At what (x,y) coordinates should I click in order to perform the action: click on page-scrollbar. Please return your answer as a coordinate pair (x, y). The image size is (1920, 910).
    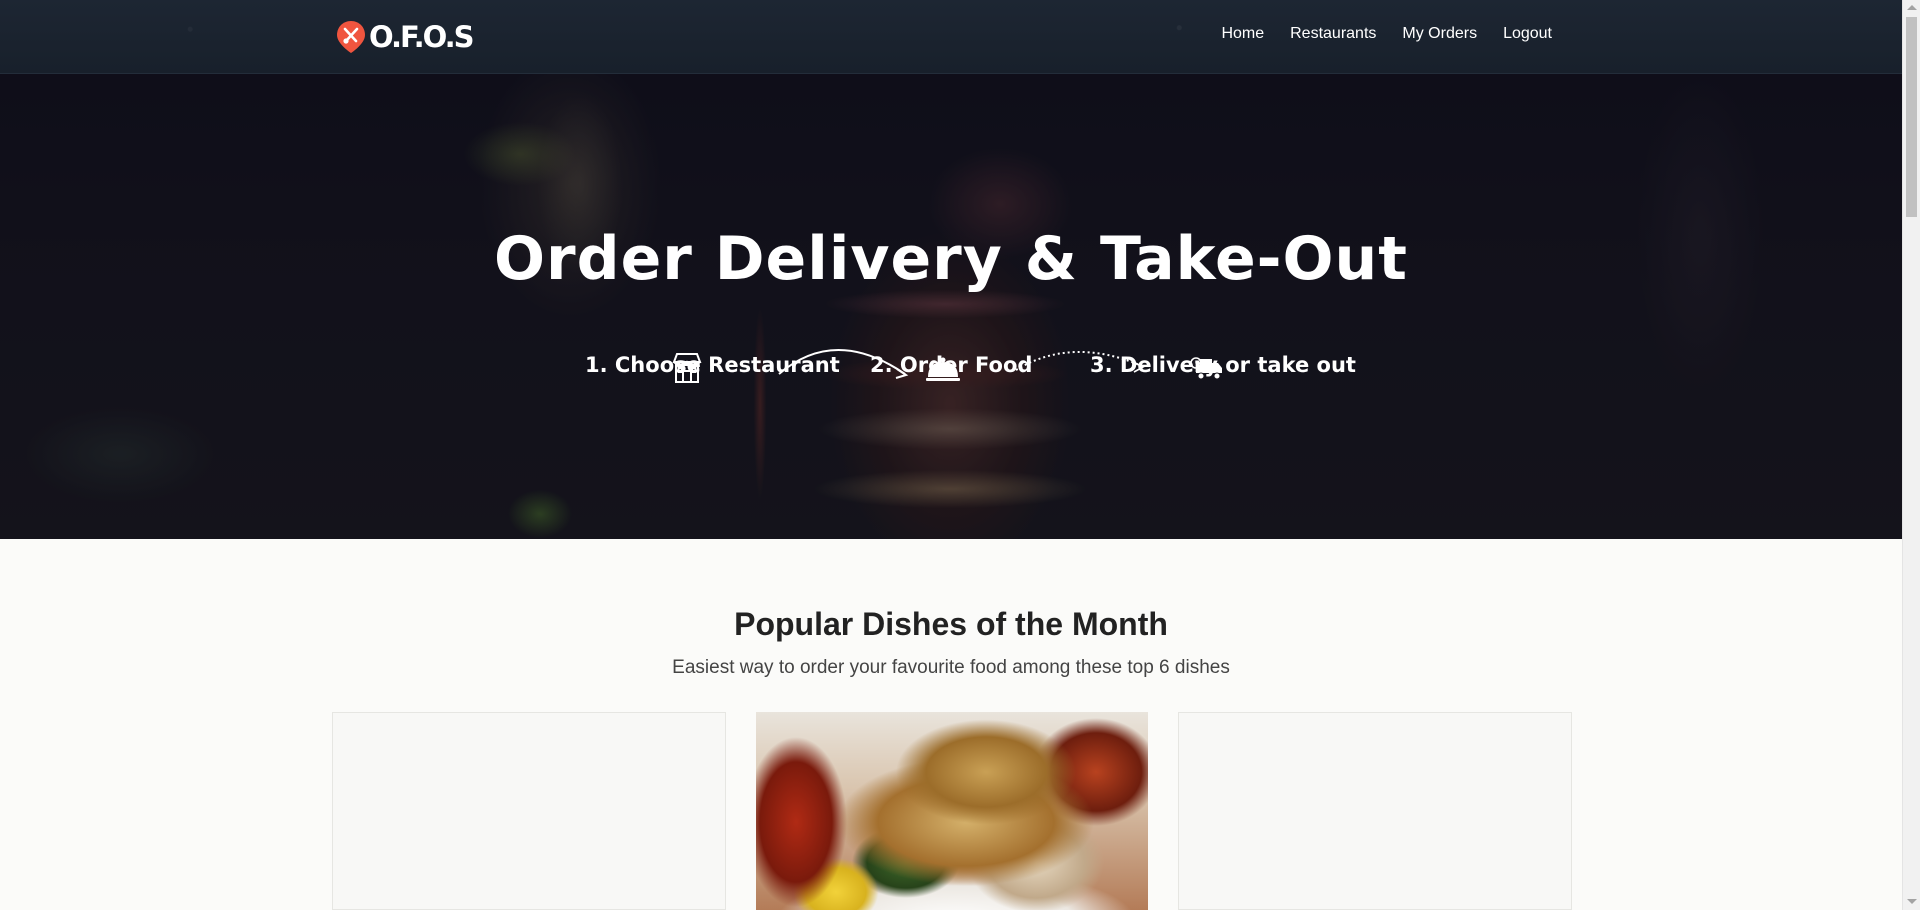
    Looking at the image, I should click on (1911, 455).